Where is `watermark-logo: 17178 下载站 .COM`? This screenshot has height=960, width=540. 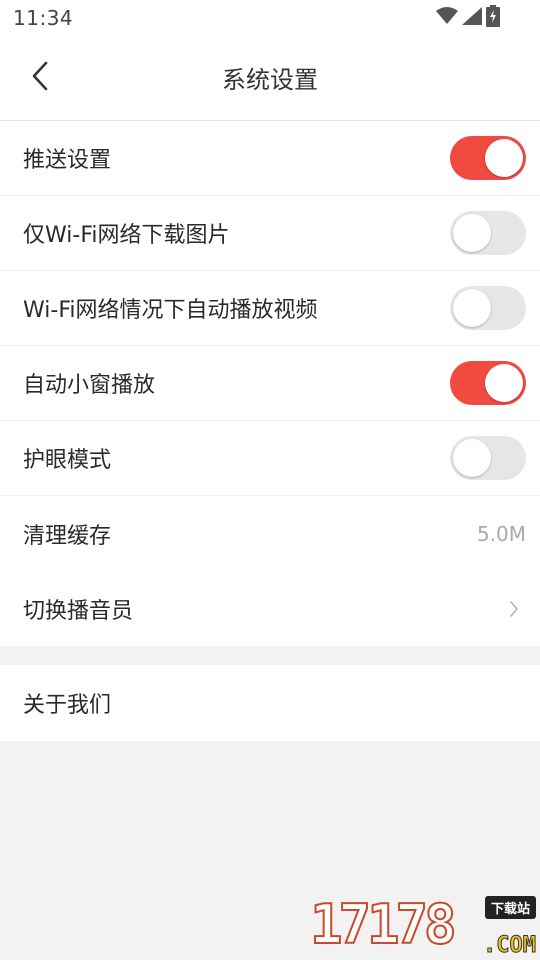 watermark-logo: 17178 下载站 .COM is located at coordinates (424, 925).